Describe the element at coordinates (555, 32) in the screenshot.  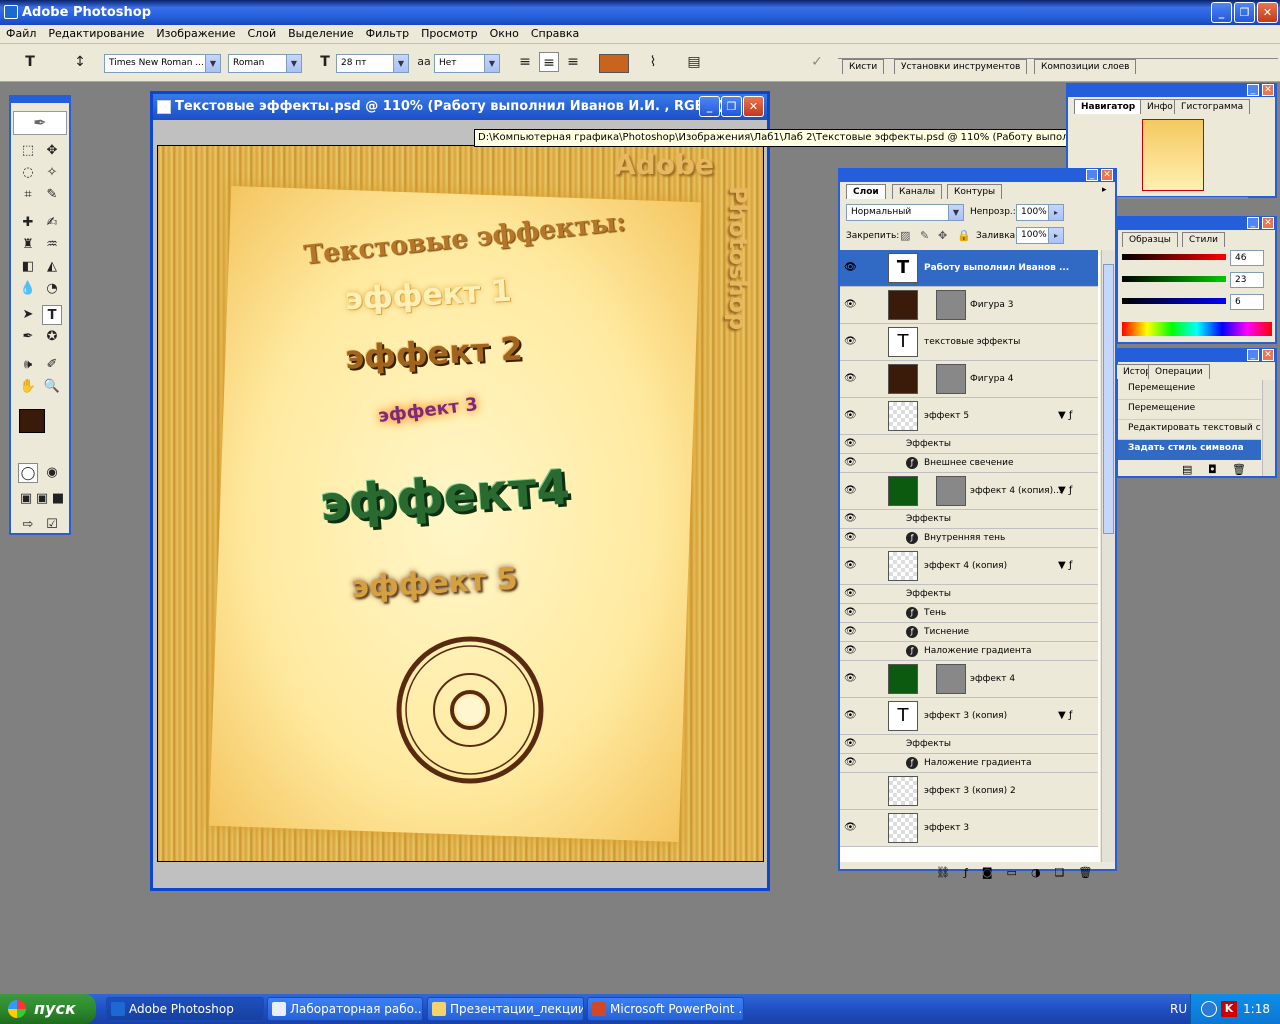
I see `menu-help: Справка` at that location.